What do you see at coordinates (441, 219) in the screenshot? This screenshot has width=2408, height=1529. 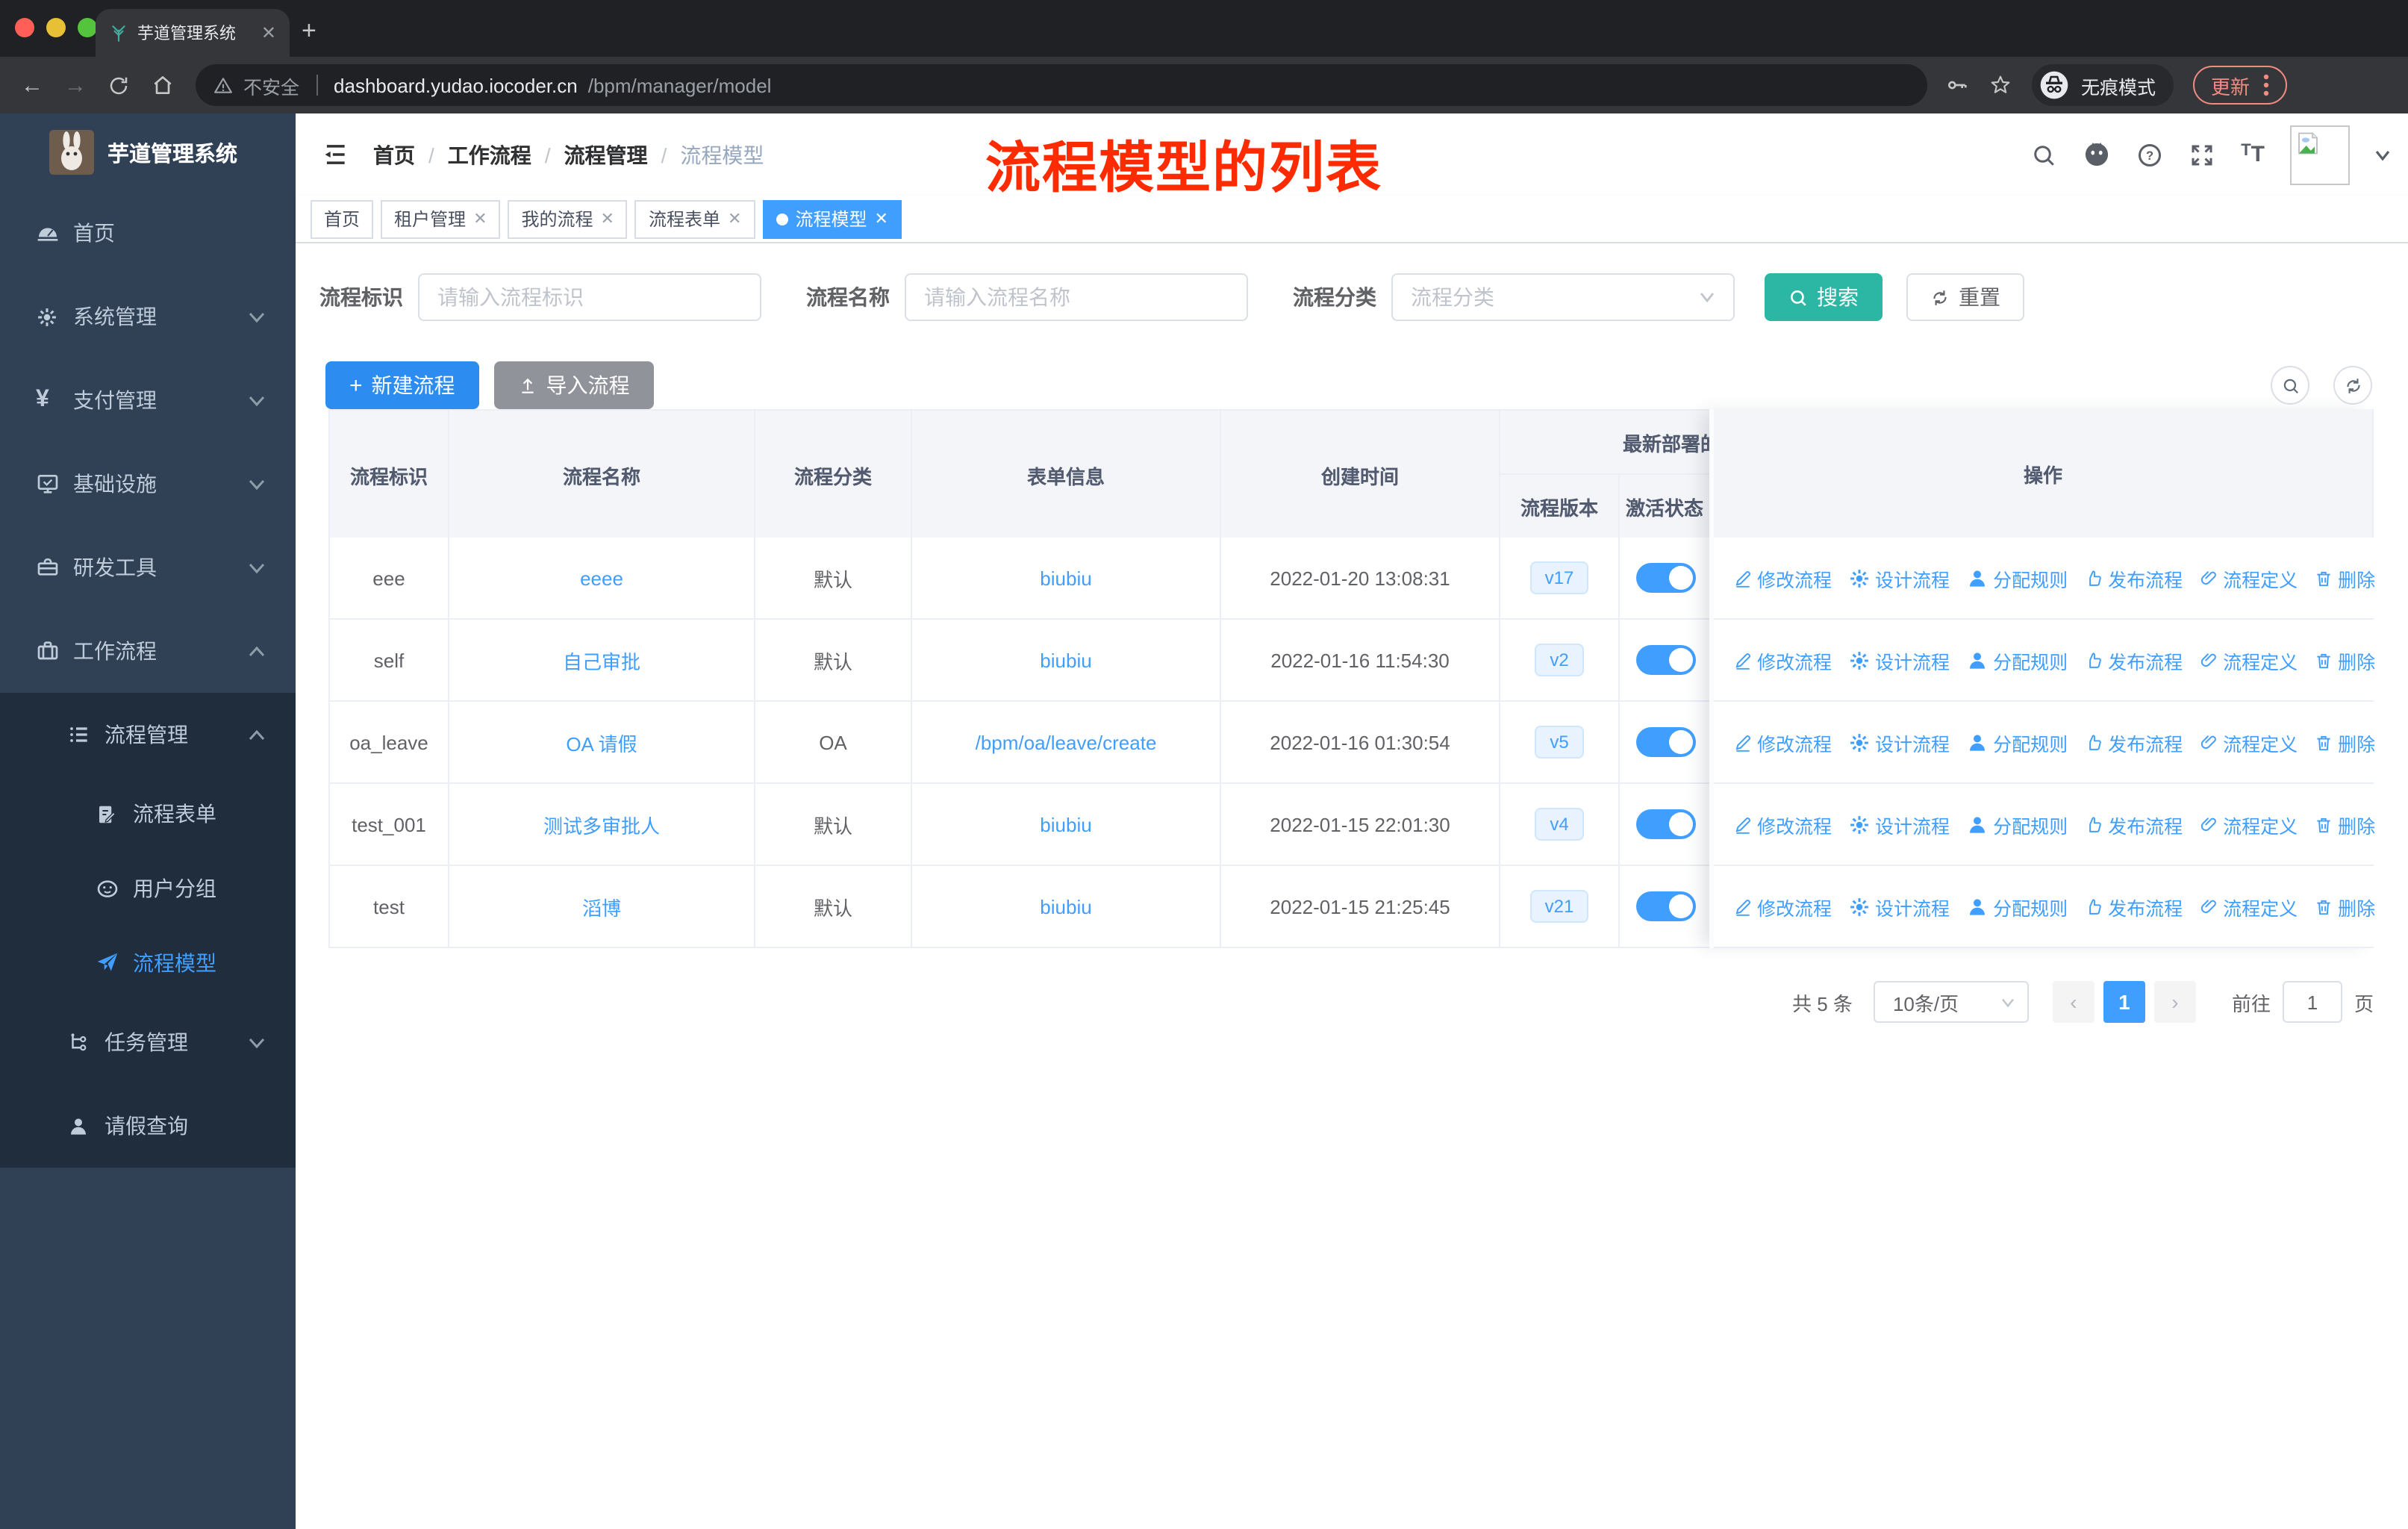 I see `tag-租户管理: 租户管理 ✕` at bounding box center [441, 219].